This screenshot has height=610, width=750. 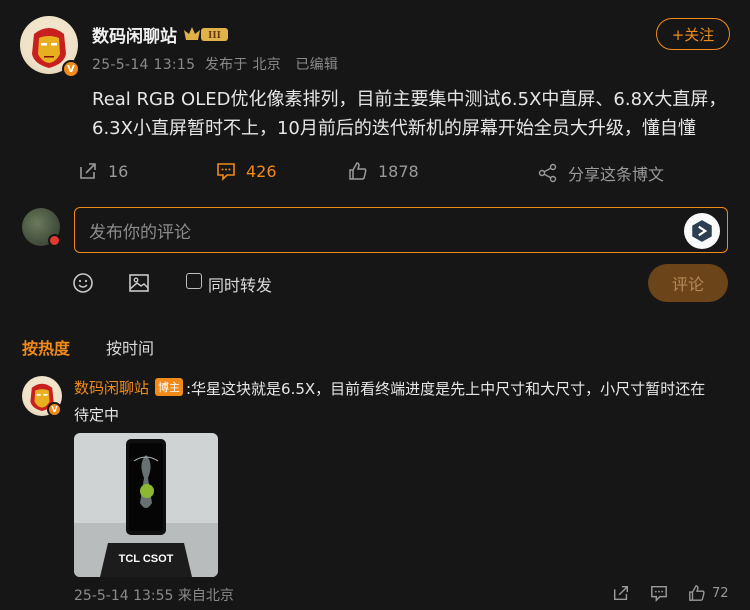 I want to click on author-role-badge: 博主, so click(x=169, y=387).